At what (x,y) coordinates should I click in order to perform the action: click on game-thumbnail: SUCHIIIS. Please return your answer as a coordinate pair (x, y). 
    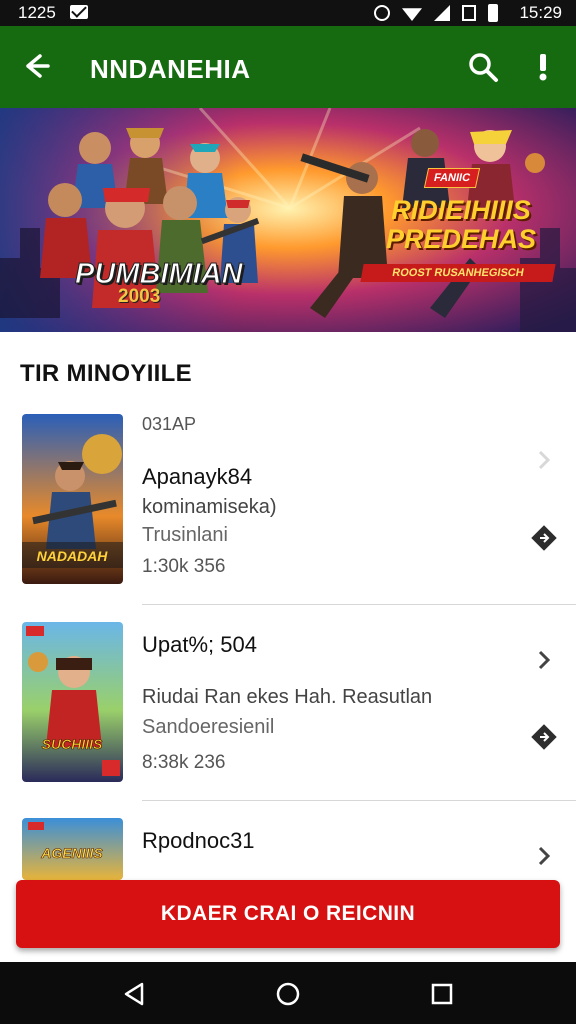
    Looking at the image, I should click on (72, 702).